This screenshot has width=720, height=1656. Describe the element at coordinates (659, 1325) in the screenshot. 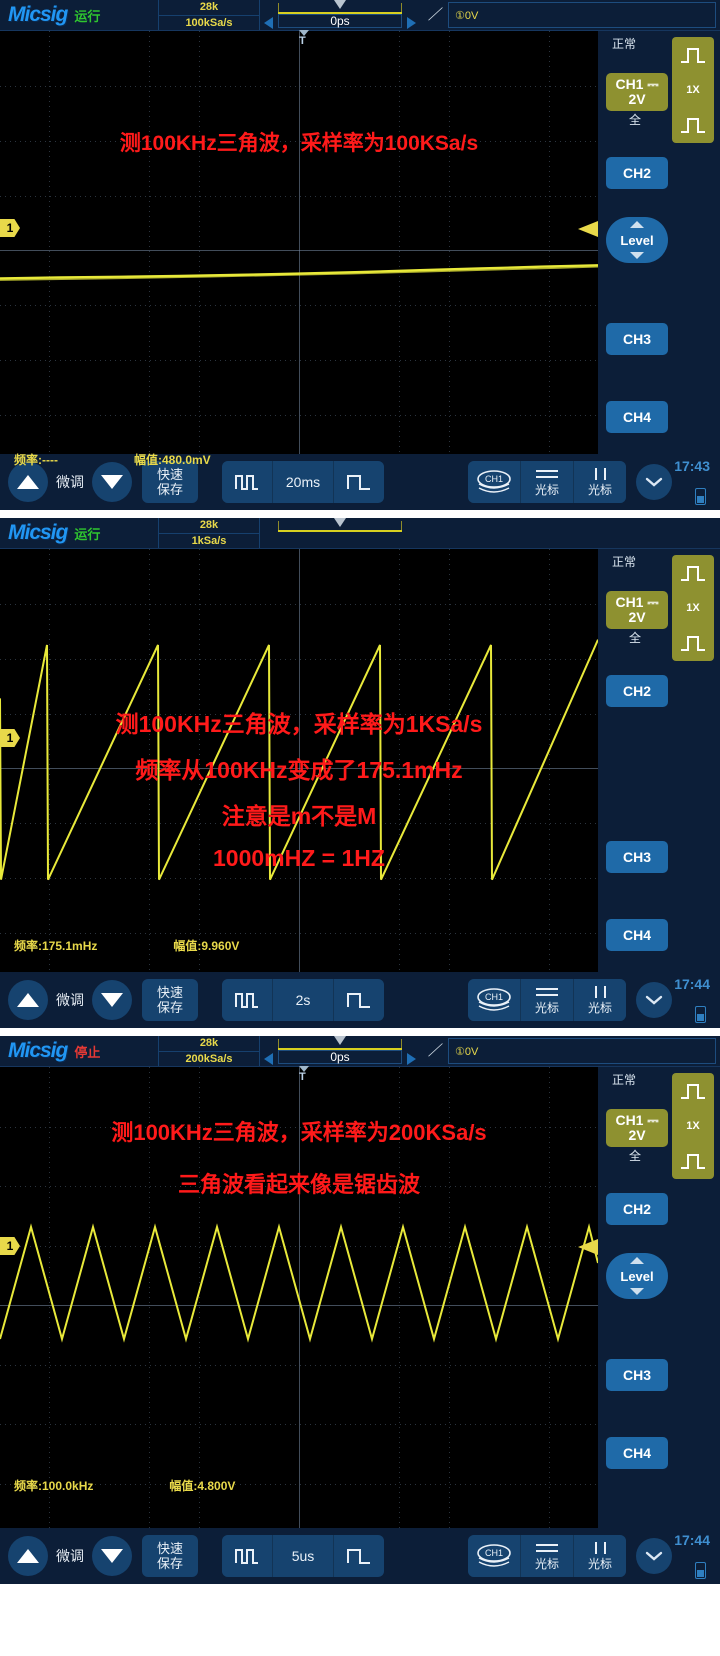

I see `right-control-rail: 正常 CH1 ⎓ 2V 全 1X CH2 Level CH3 CH4` at that location.